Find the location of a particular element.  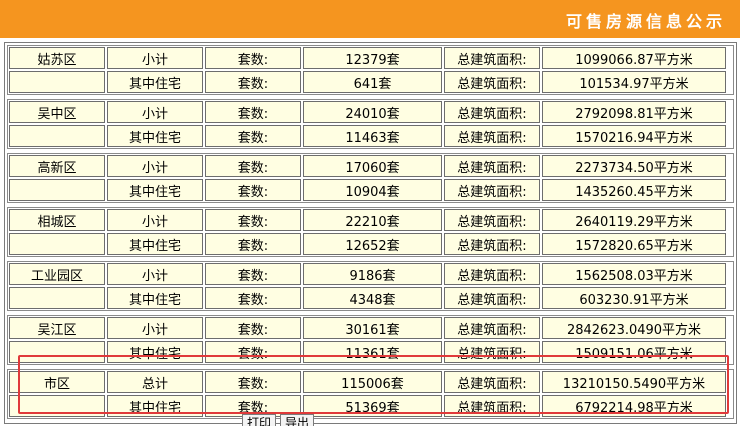

table-row: 其中住宅 套数: 641套 总建筑面积: 101534.97平方米 is located at coordinates (370, 82).